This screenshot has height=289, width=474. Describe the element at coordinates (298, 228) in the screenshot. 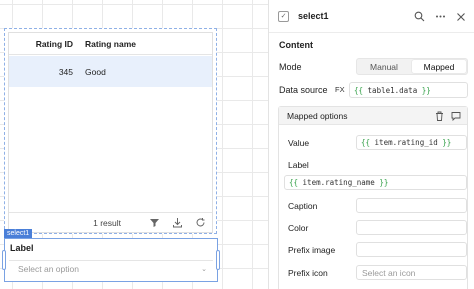

I see `color-label: Color` at that location.